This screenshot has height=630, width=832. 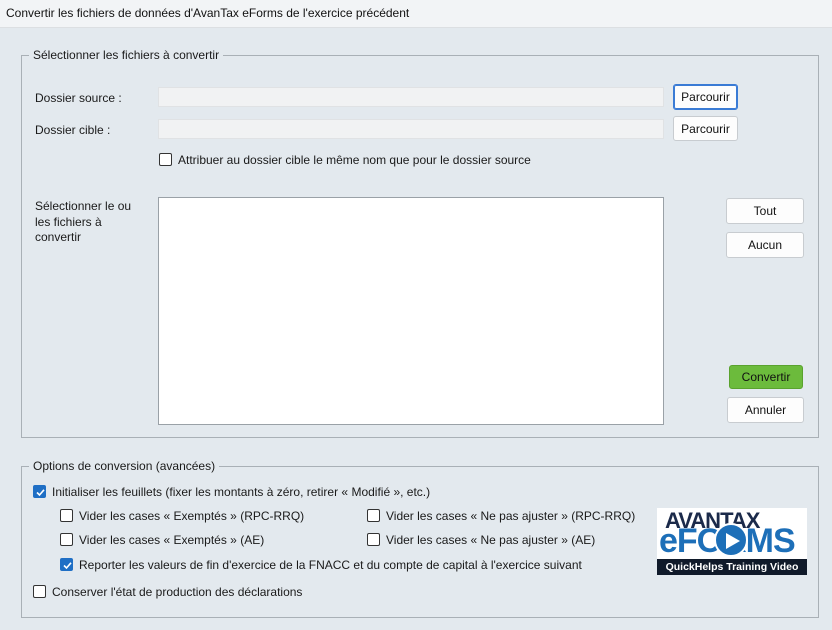 I want to click on keep-status-checkbox, so click(x=39, y=591).